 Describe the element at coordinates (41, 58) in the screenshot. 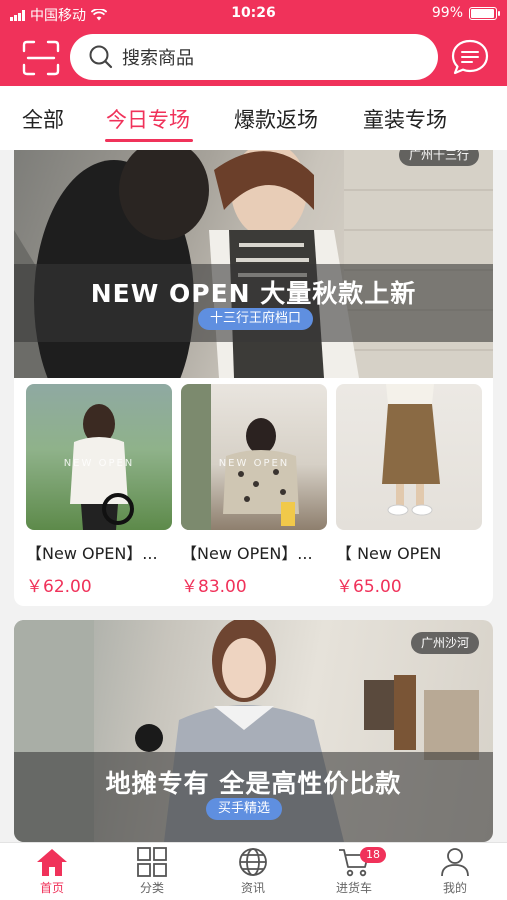

I see `scan-icon` at that location.